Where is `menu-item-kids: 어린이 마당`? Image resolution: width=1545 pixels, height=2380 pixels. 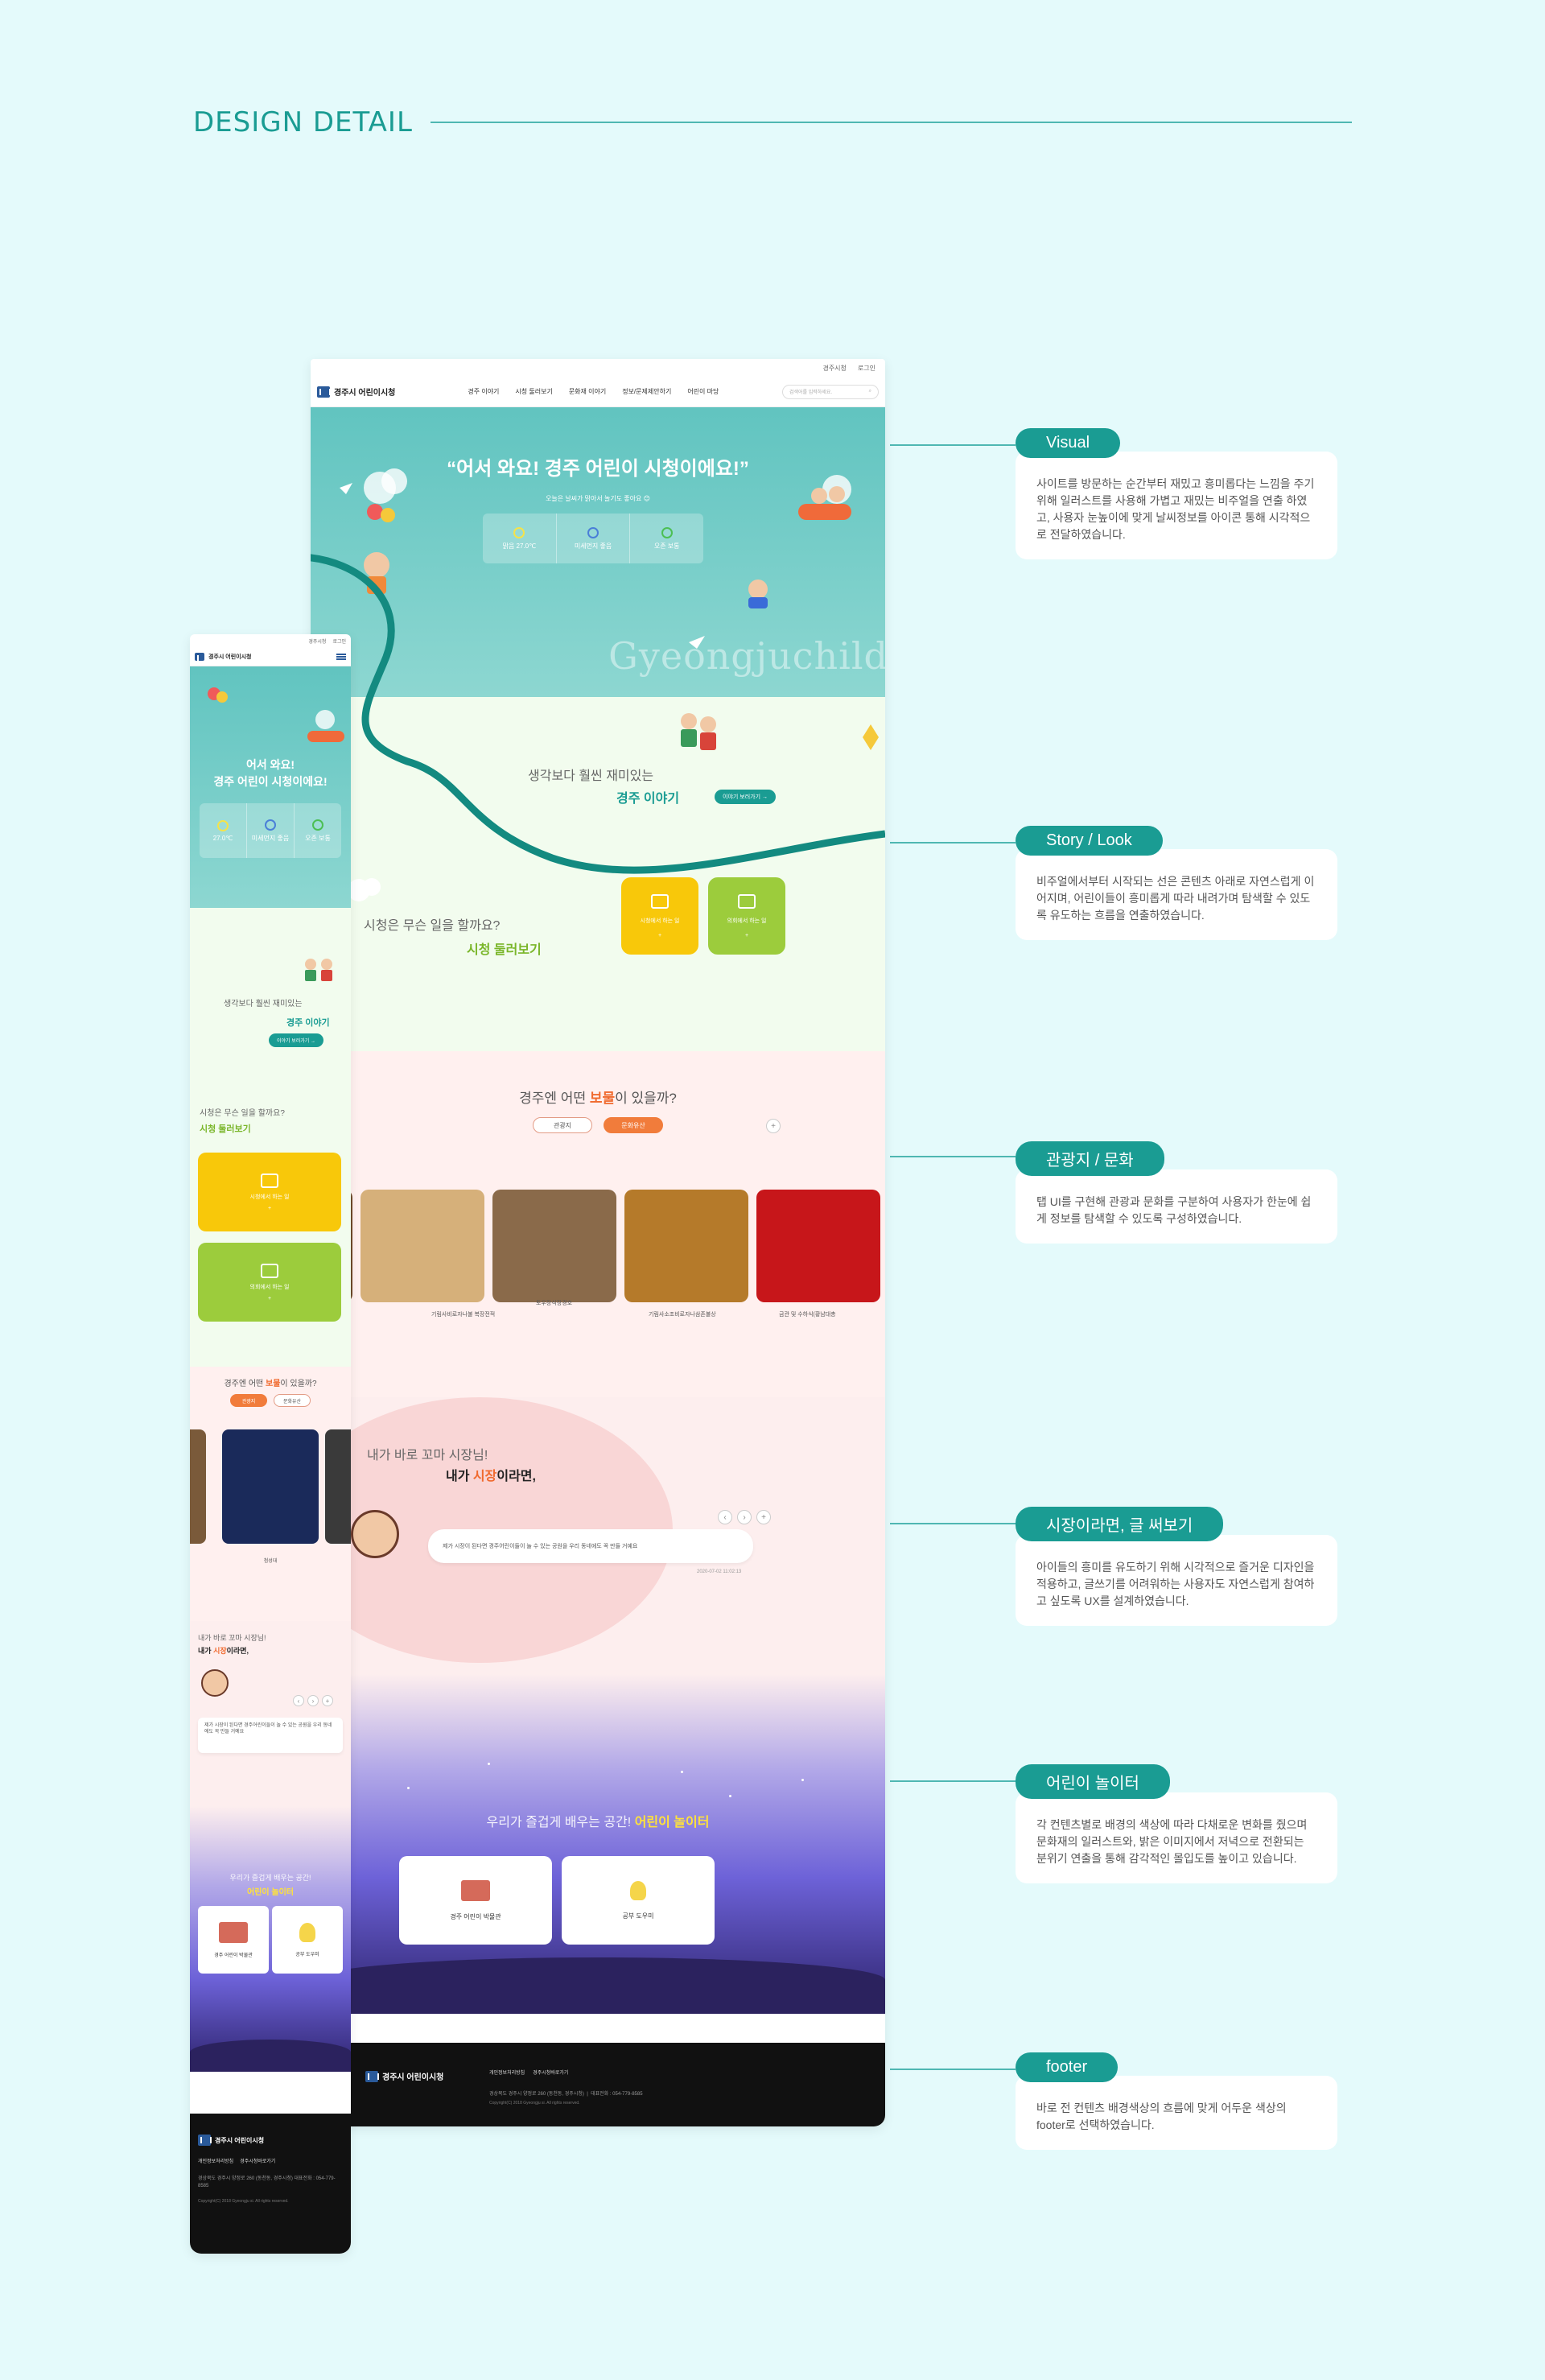
menu-item-kids: 어린이 마당 is located at coordinates (703, 391).